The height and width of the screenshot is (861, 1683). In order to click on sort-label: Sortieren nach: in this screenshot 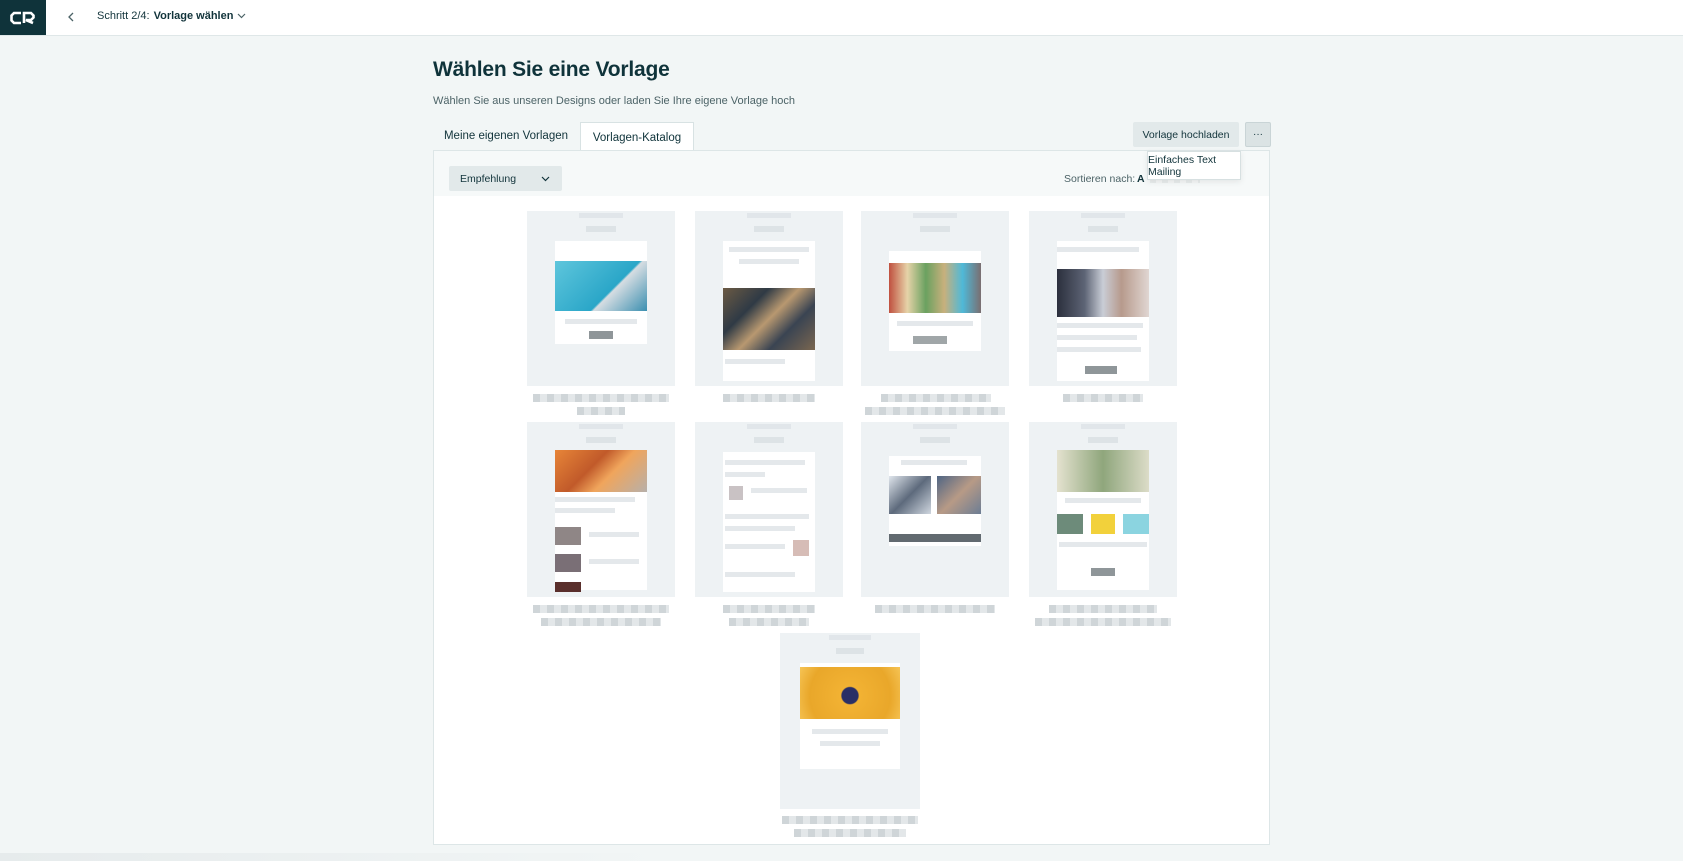, I will do `click(1100, 179)`.